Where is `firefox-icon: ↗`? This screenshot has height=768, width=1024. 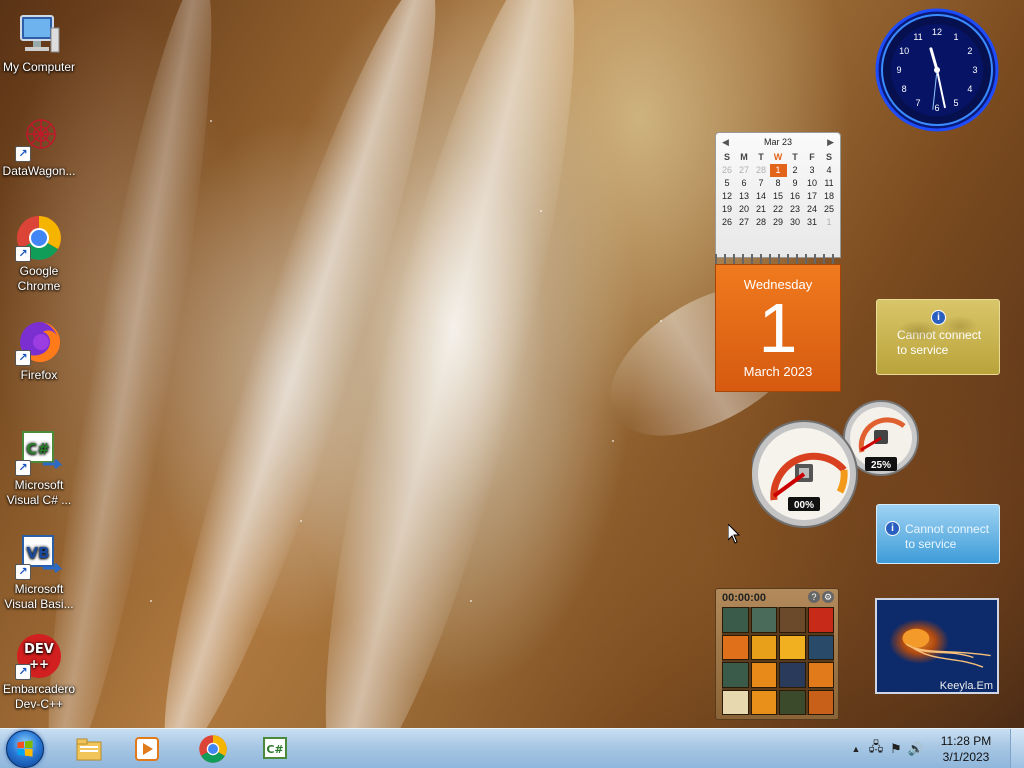
firefox-icon: ↗ is located at coordinates (39, 342).